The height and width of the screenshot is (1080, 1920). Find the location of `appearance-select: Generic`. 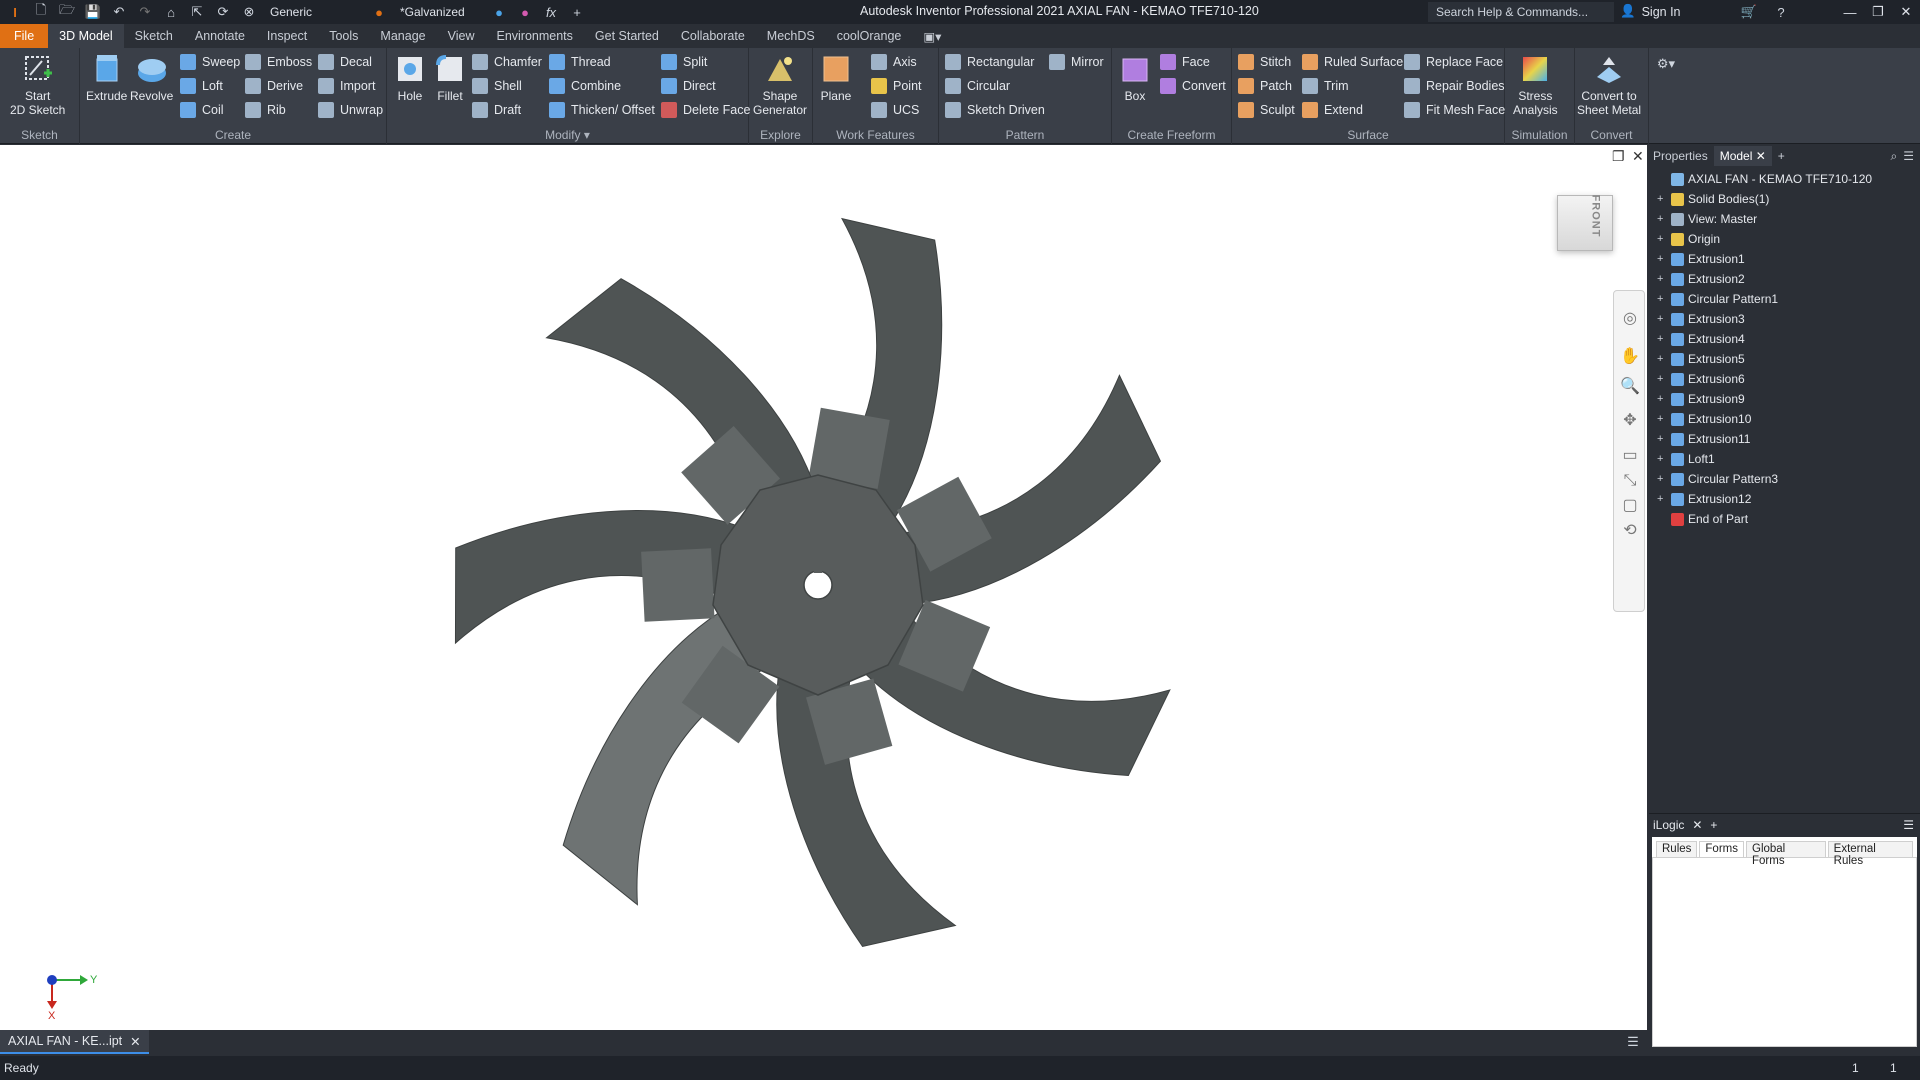

appearance-select: Generic is located at coordinates (314, 12).